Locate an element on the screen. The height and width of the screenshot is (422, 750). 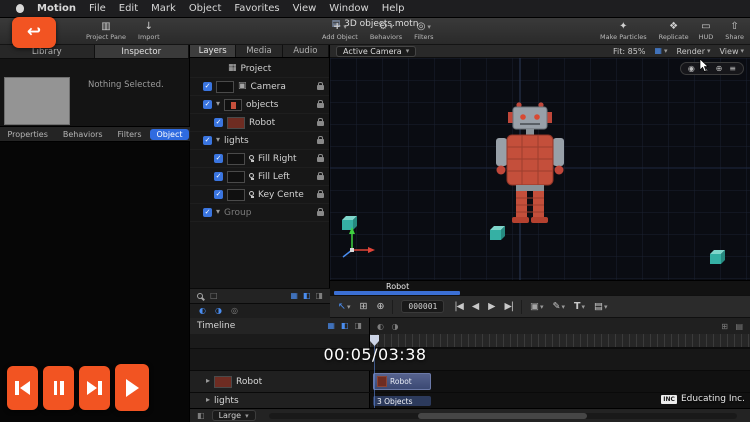
replicate-button: Replicate is located at coordinates (674, 31).